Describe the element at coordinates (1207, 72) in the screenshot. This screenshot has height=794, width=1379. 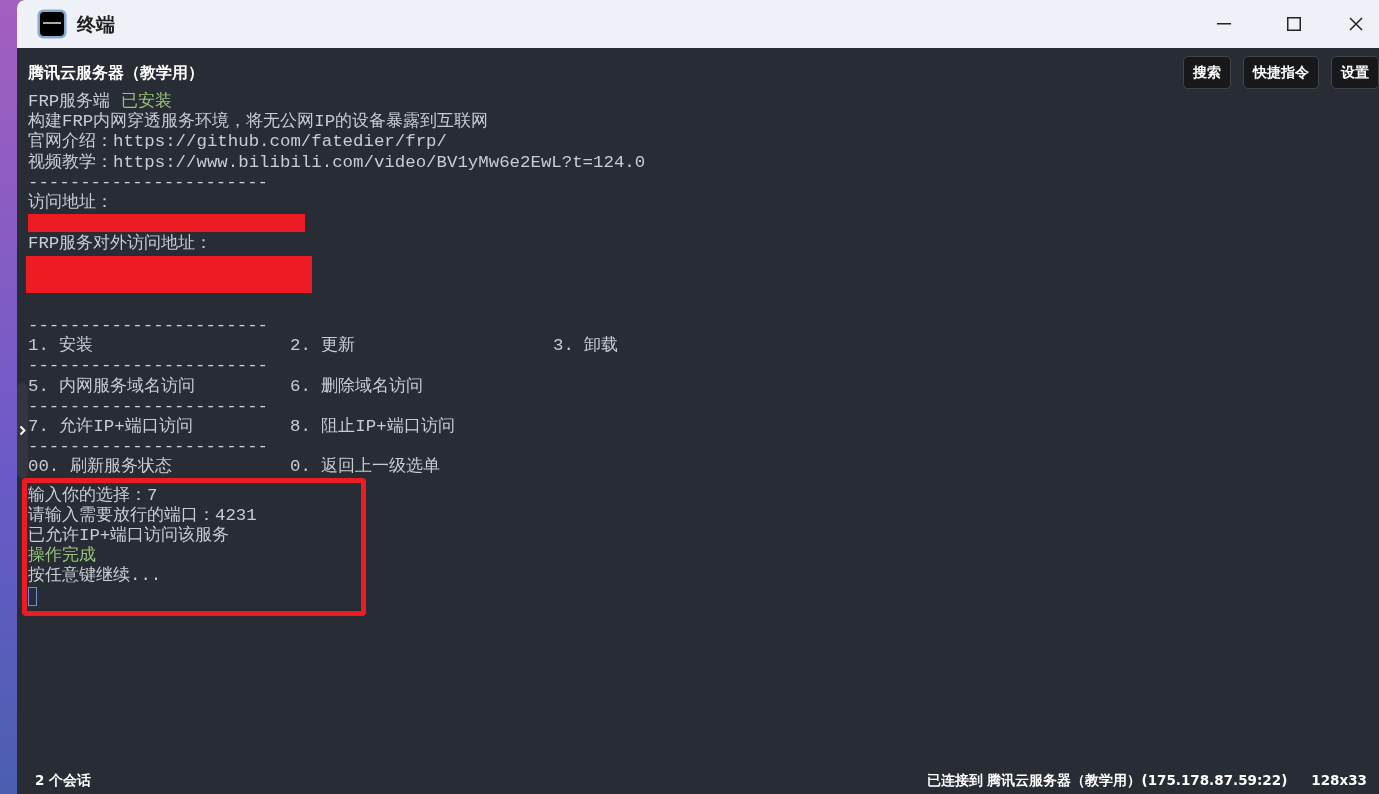
I see `toolbar-button: 搜索` at that location.